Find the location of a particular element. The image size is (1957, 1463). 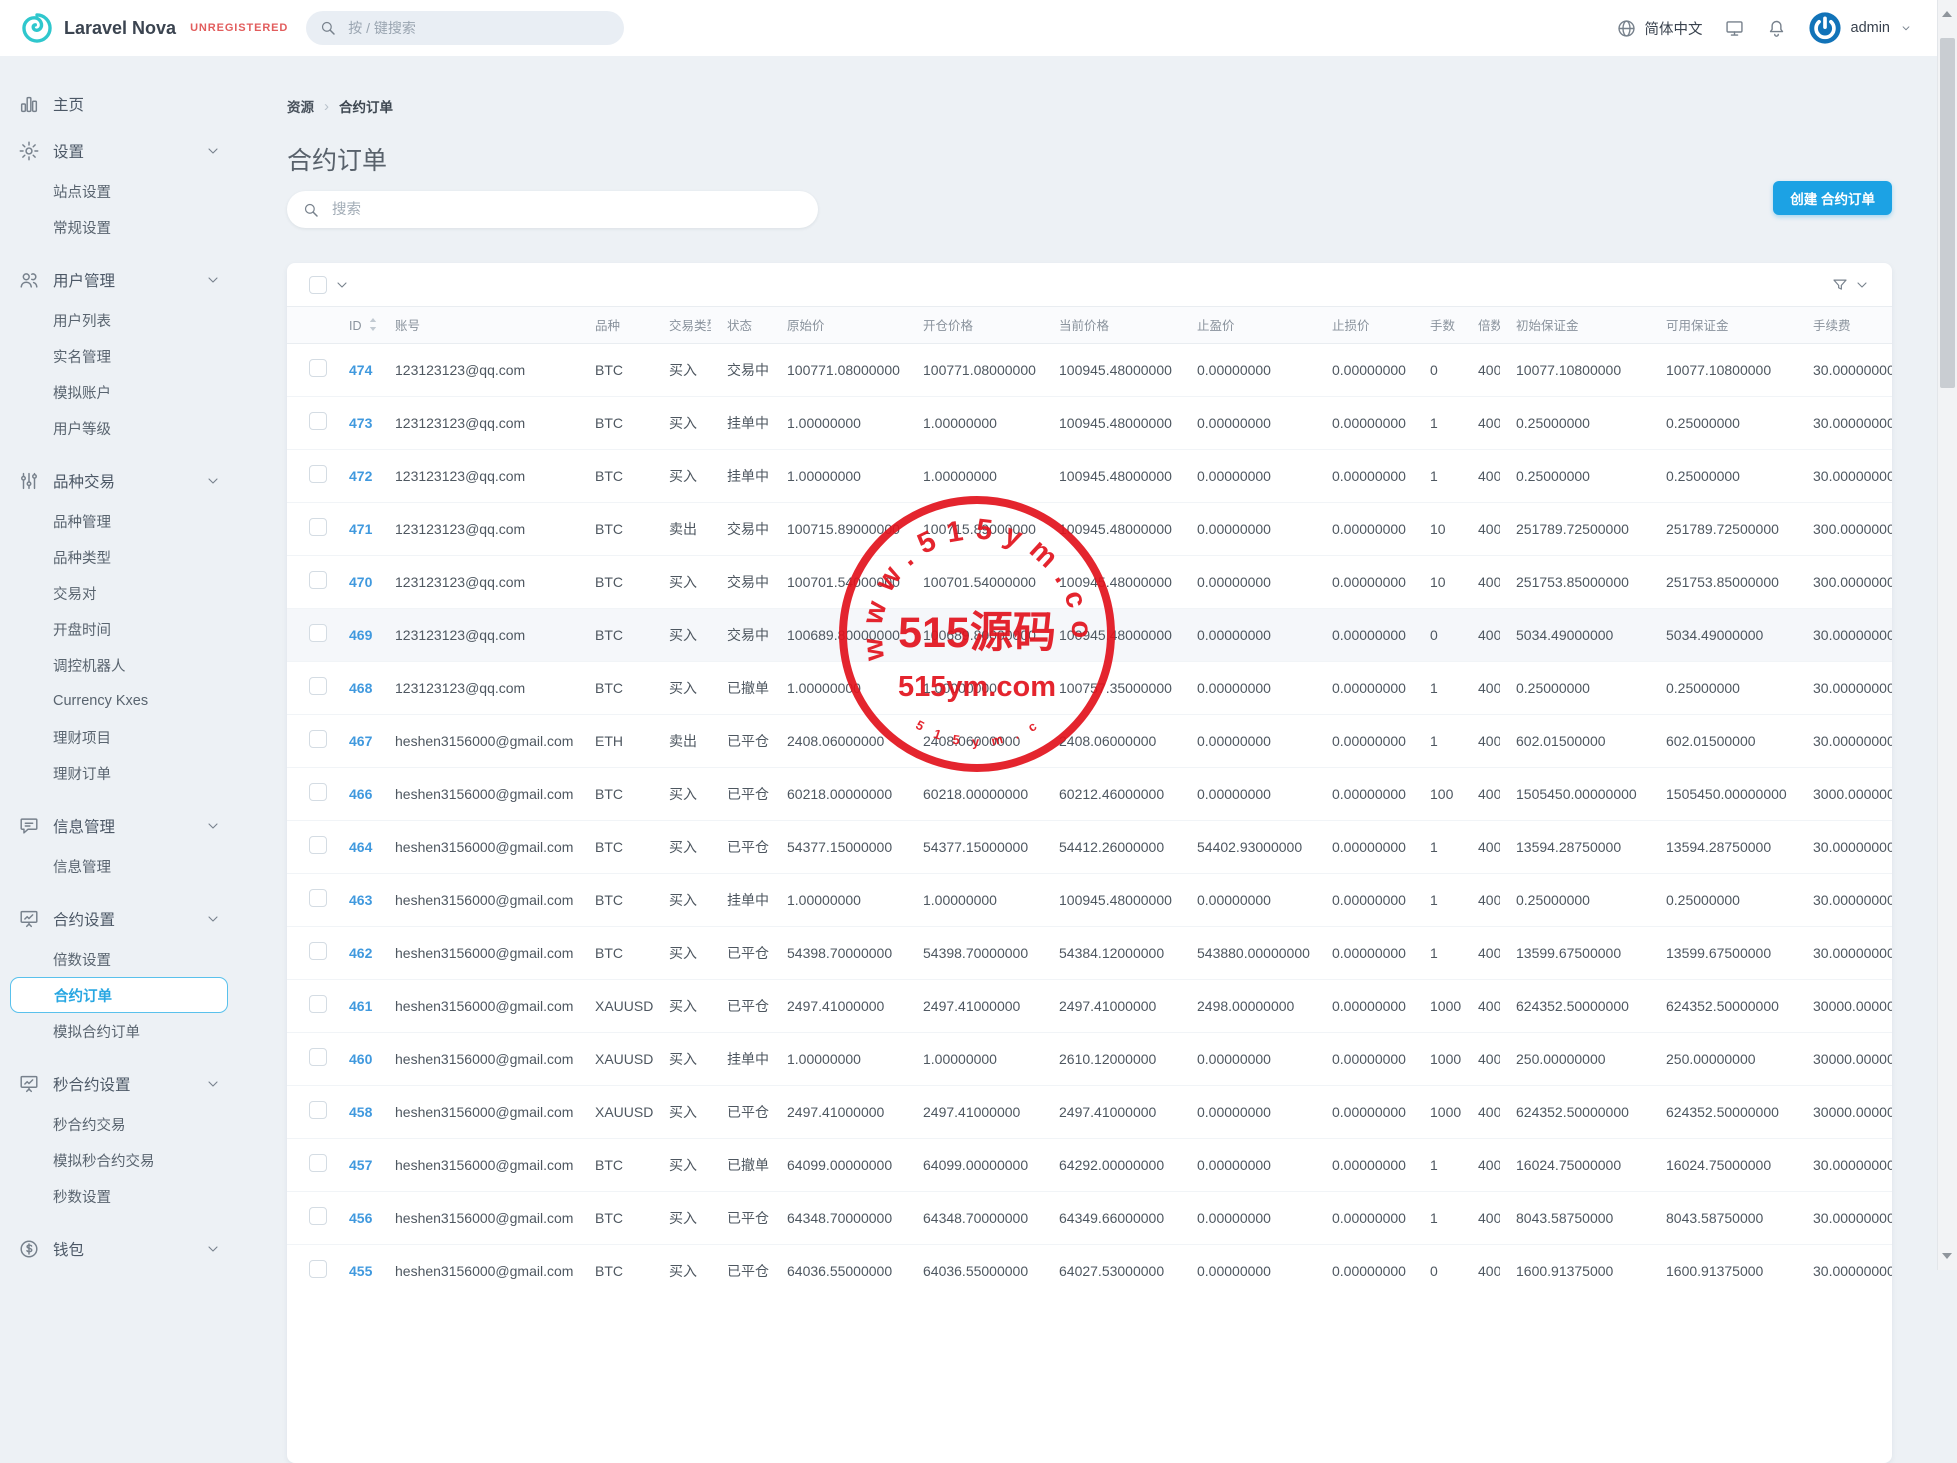

sidebar-item: 用户等级 is located at coordinates (152, 428).